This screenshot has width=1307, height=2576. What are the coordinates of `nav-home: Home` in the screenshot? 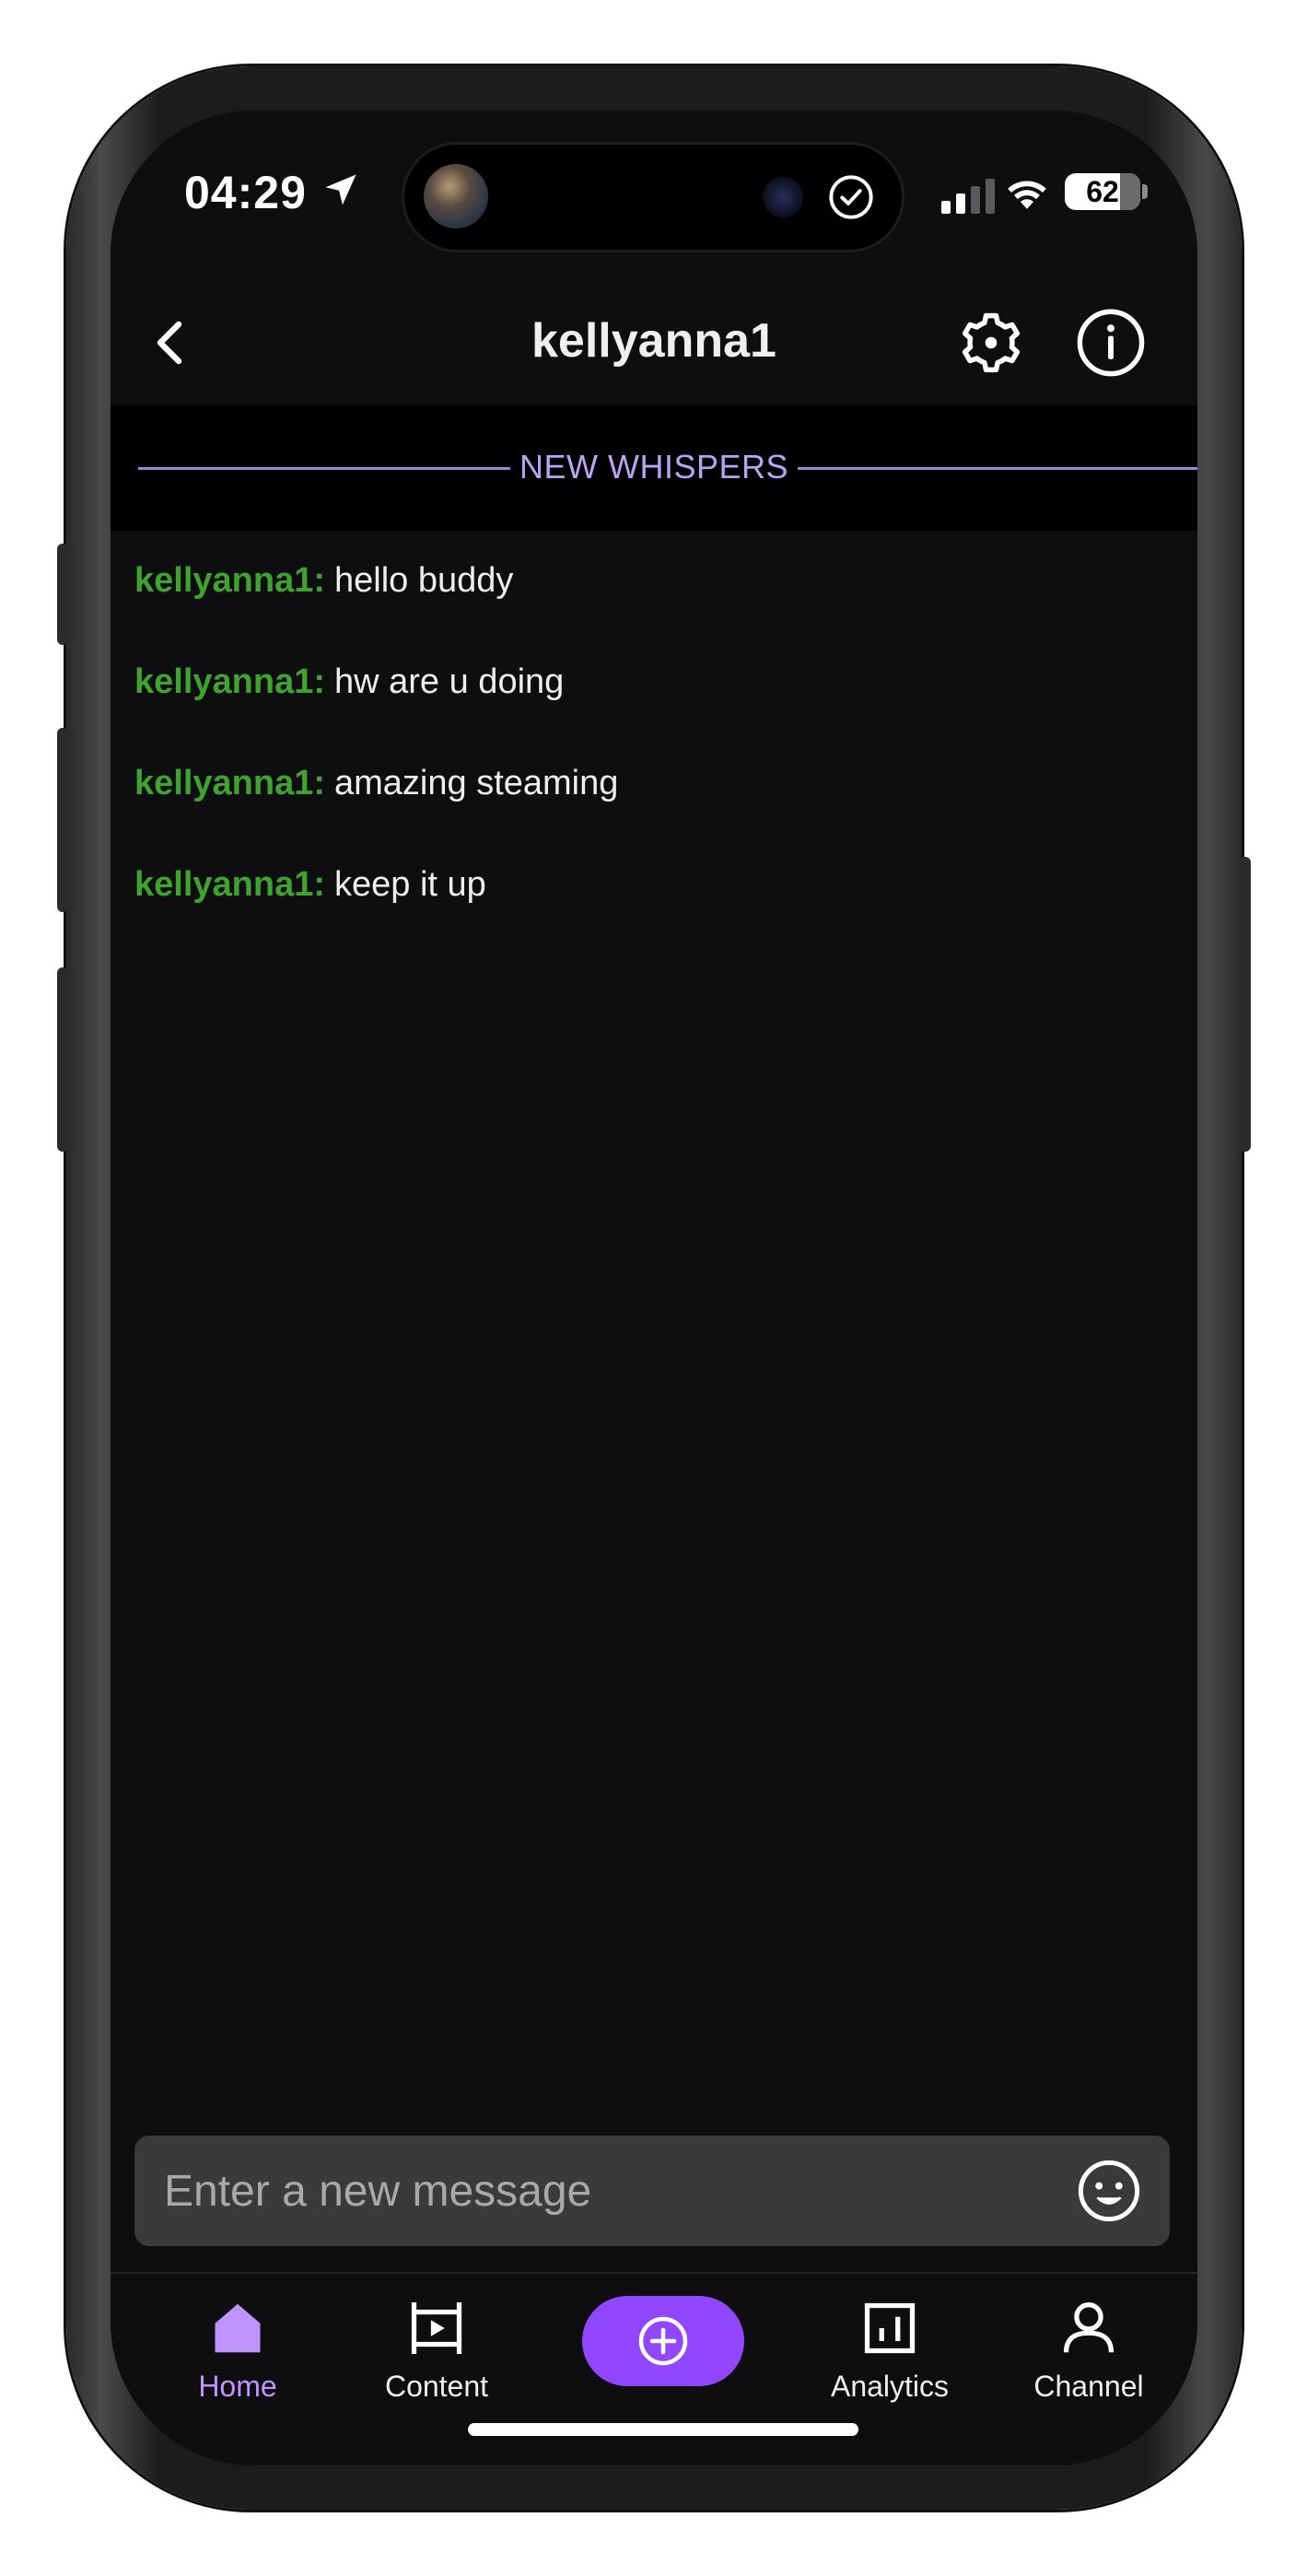 It's located at (238, 2360).